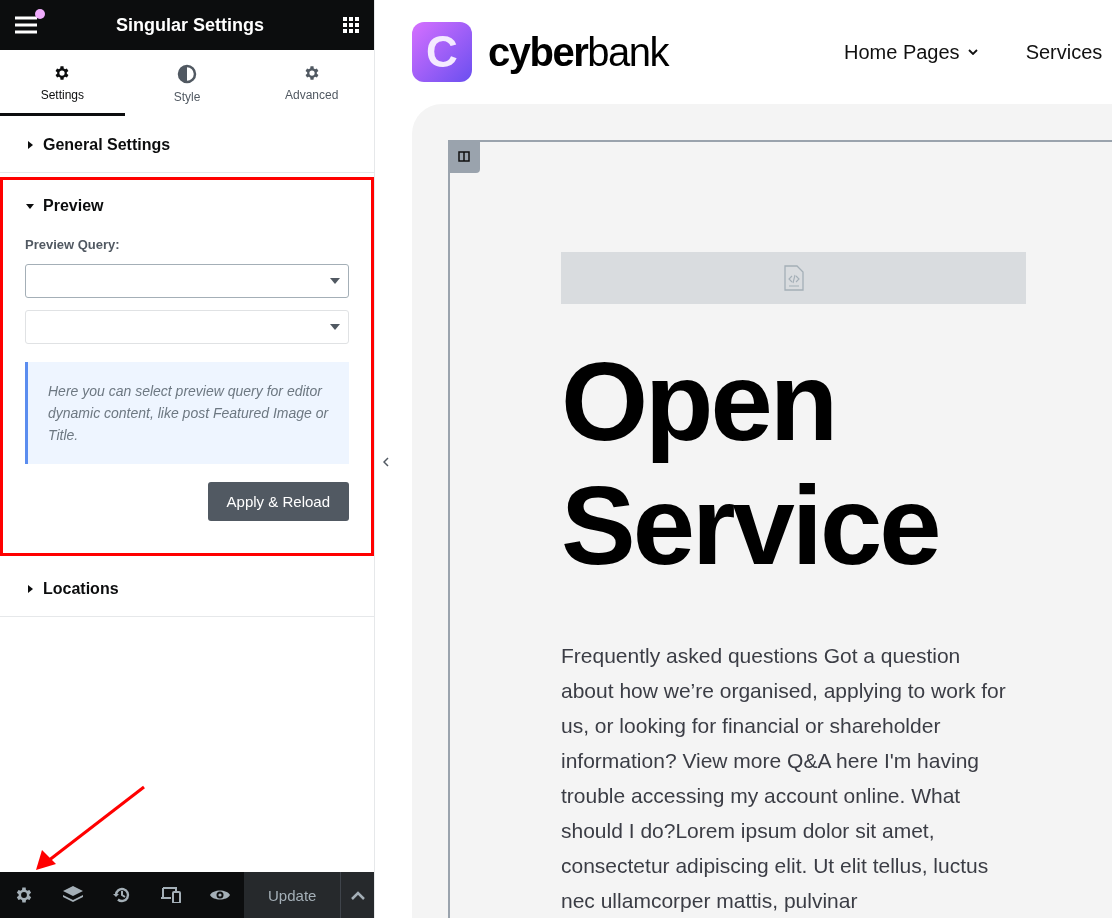  I want to click on apps-grid-icon, so click(351, 25).